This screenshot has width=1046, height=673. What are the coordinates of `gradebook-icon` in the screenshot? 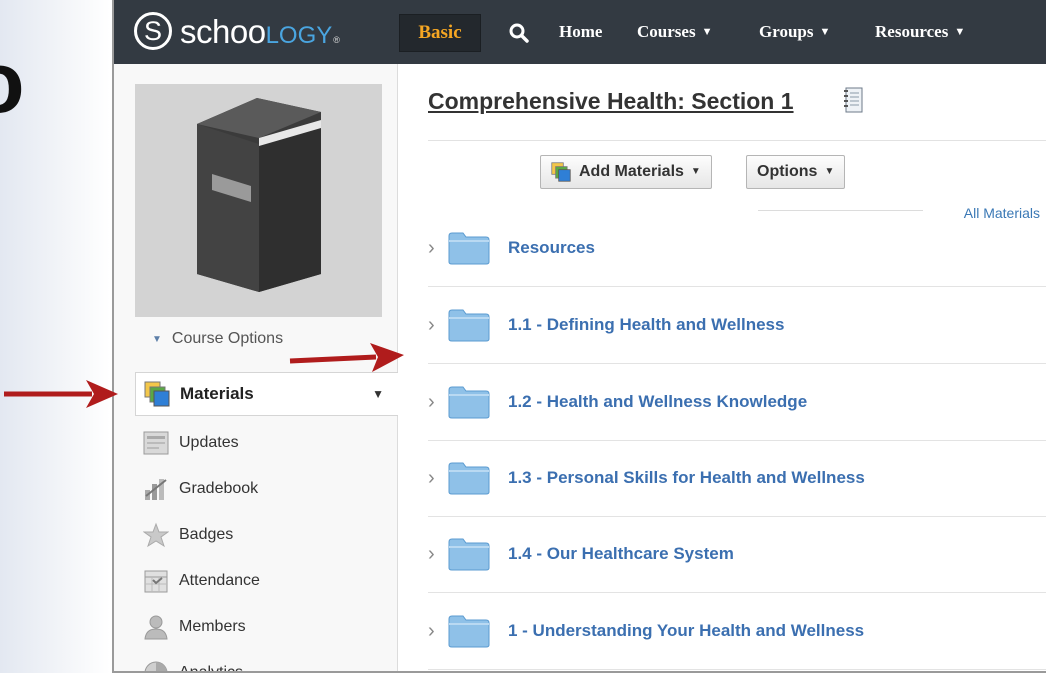 It's located at (156, 489).